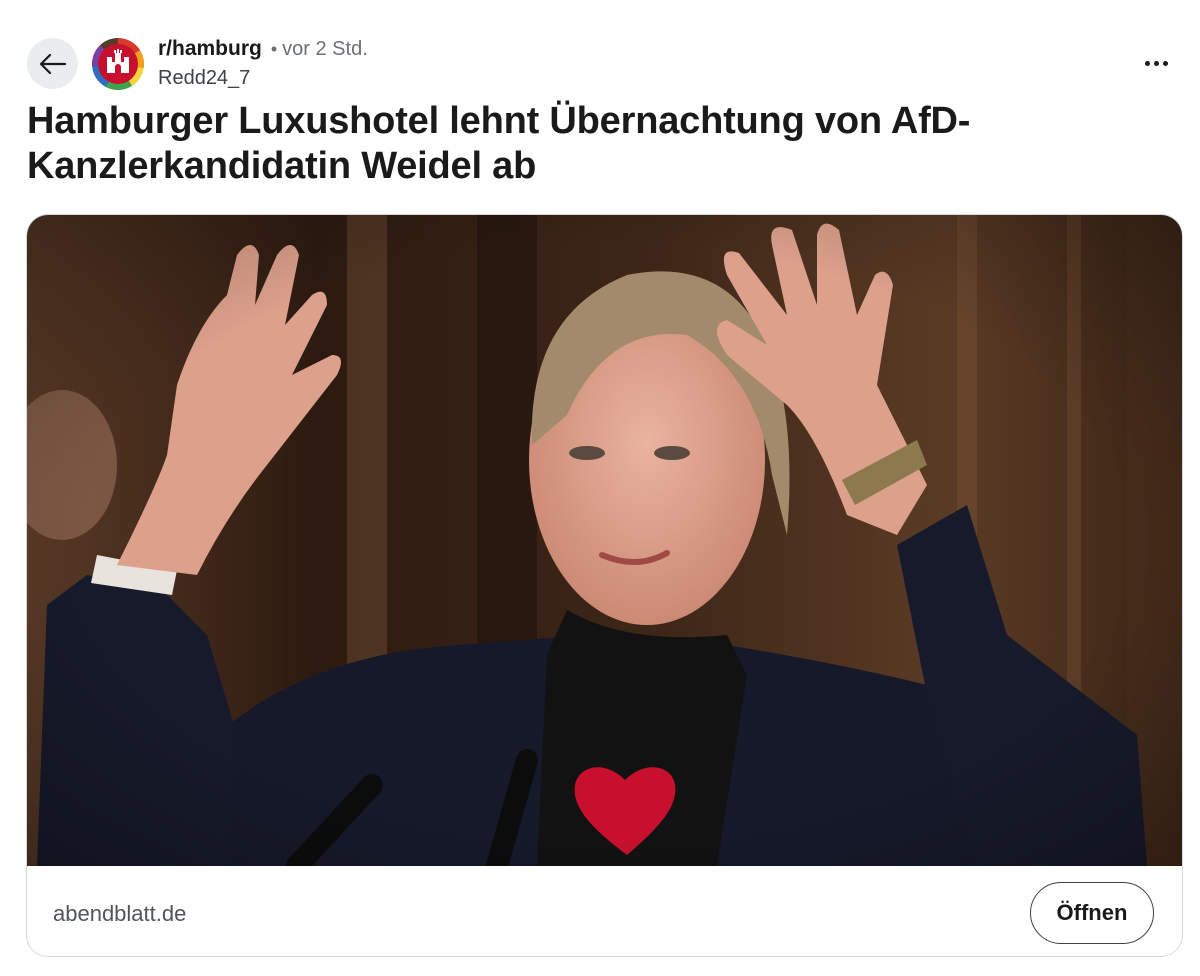 This screenshot has height=976, width=1200. Describe the element at coordinates (325, 49) in the screenshot. I see `post-time: vor 2 Std.` at that location.